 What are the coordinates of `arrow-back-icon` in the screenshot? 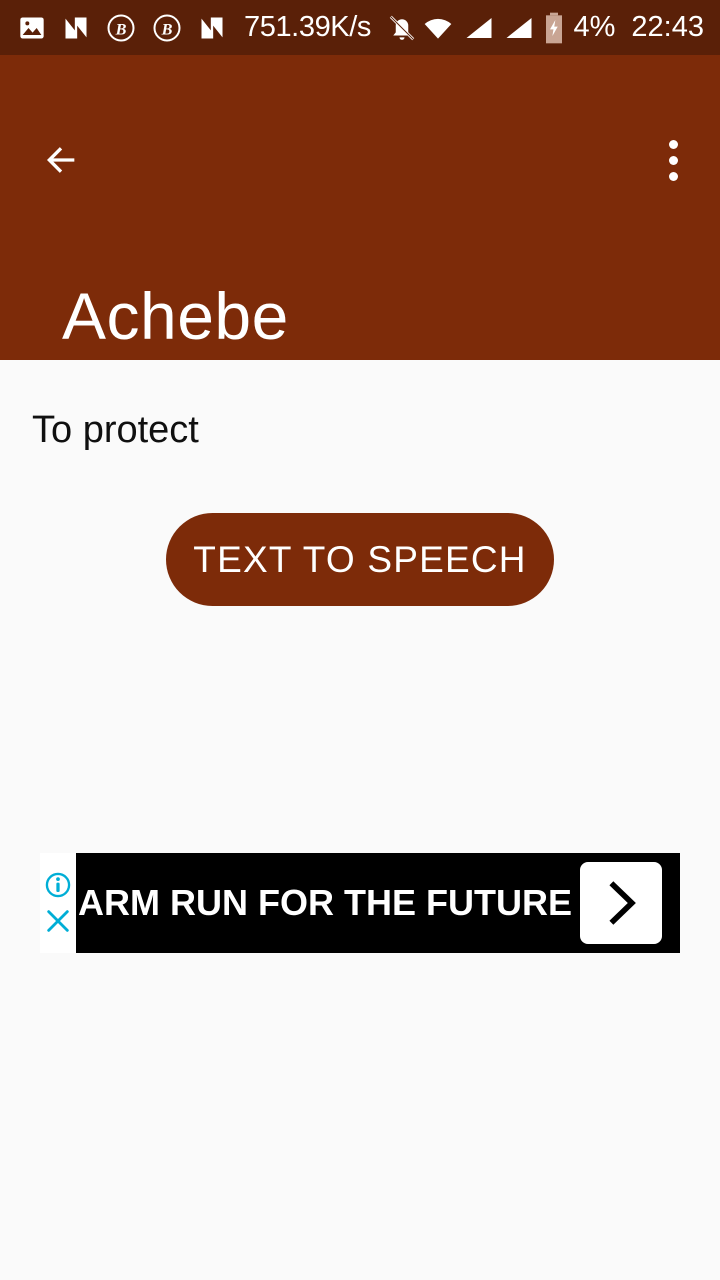 It's located at (61, 160).